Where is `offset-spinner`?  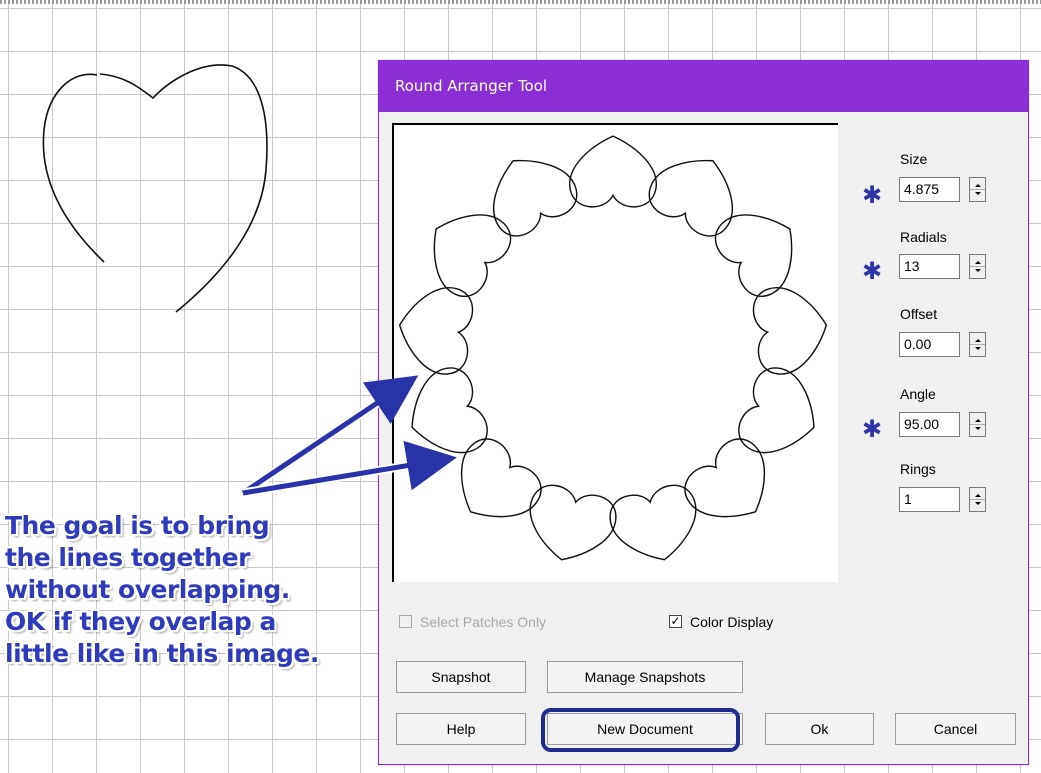
offset-spinner is located at coordinates (977, 344).